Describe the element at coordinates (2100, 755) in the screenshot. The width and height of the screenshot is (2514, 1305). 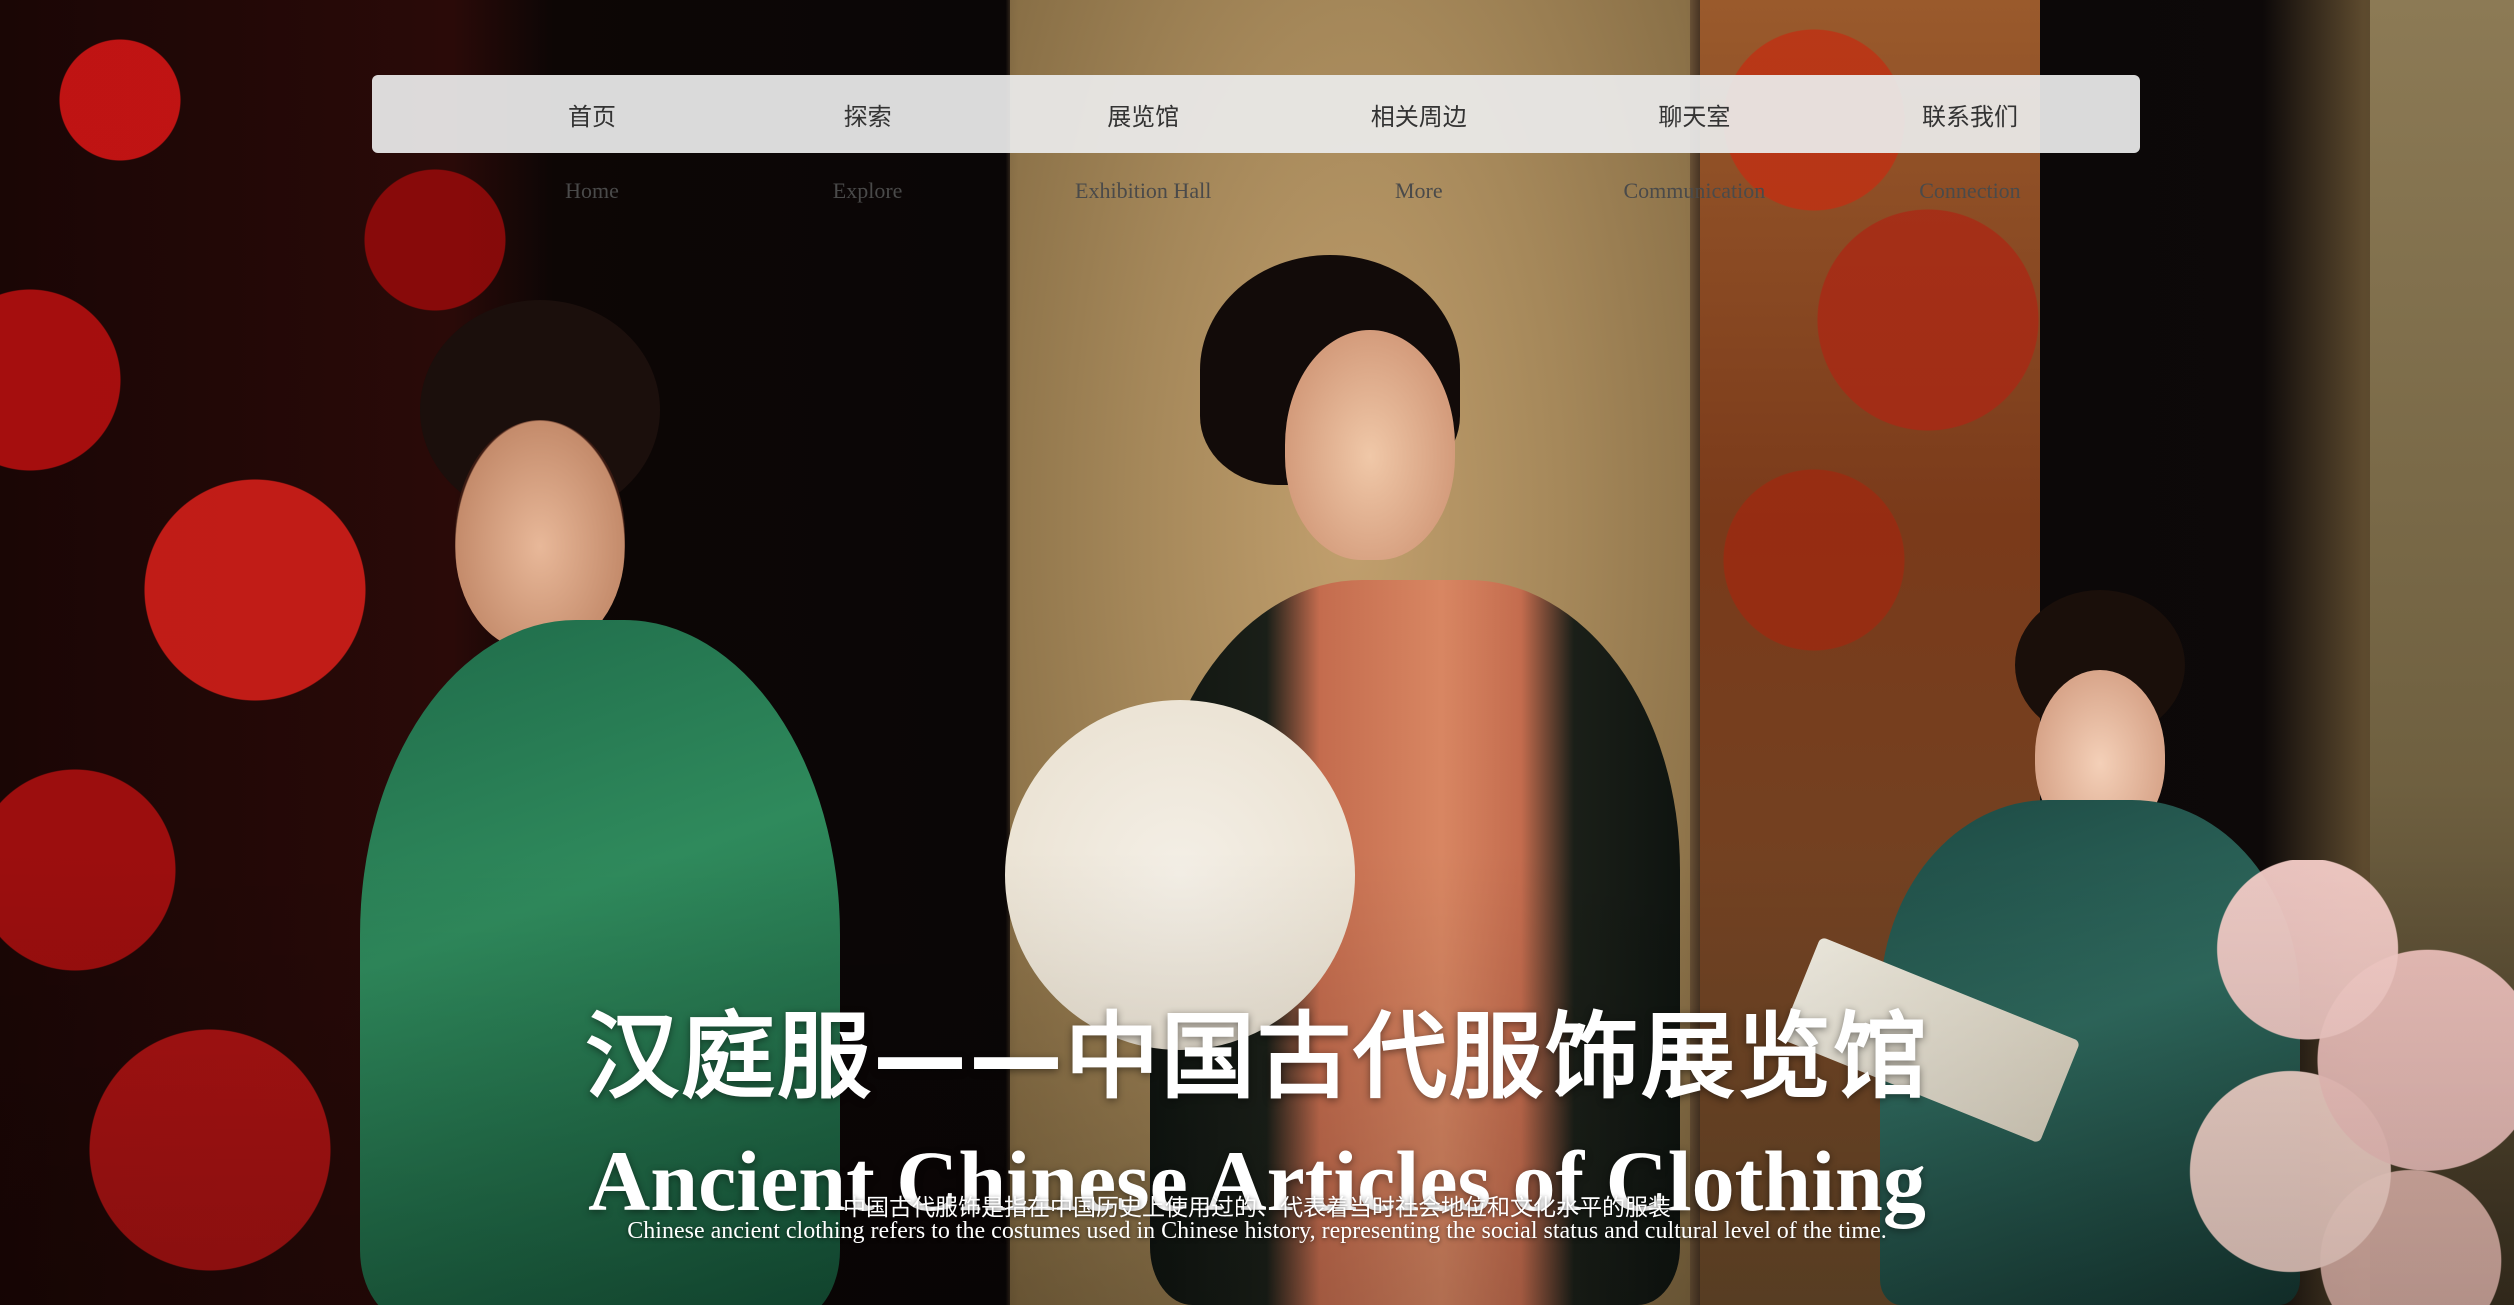
I see `figure-right-face` at that location.